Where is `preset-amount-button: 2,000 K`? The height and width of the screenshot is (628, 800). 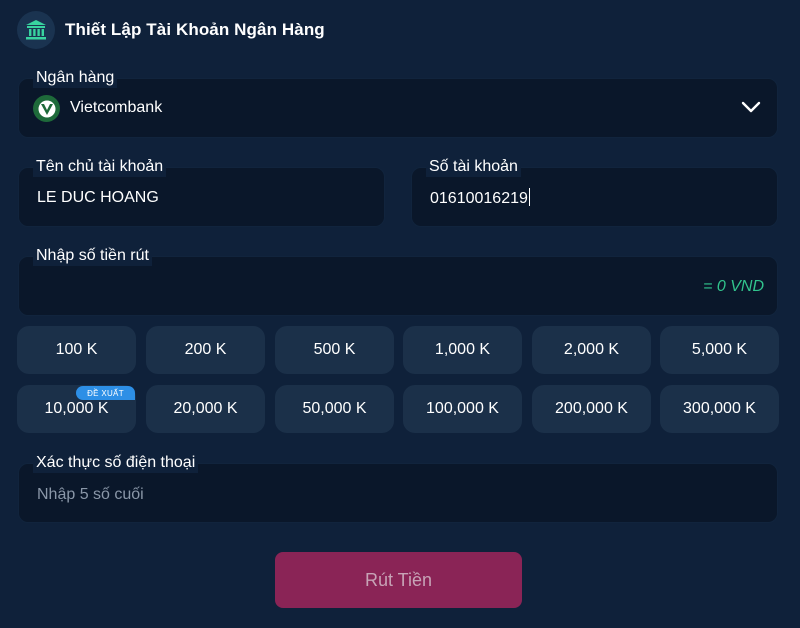
preset-amount-button: 2,000 K is located at coordinates (591, 350).